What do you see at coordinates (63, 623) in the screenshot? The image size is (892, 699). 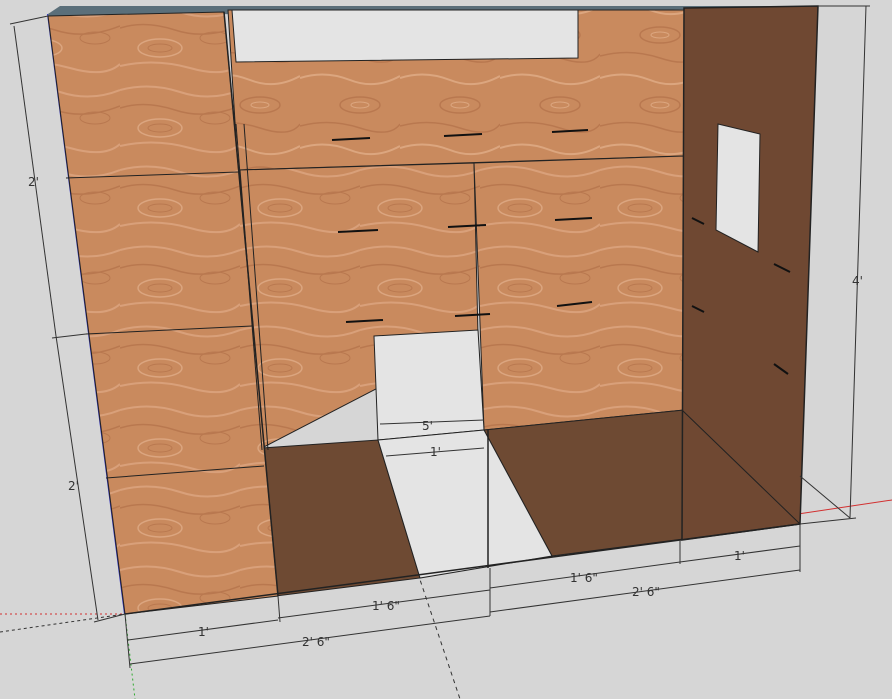 I see `black-dashed-left` at bounding box center [63, 623].